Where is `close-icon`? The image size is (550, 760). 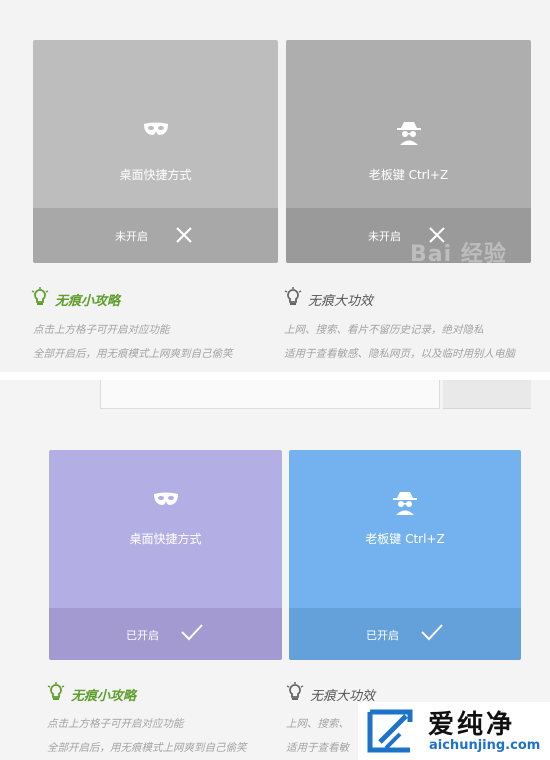 close-icon is located at coordinates (184, 237).